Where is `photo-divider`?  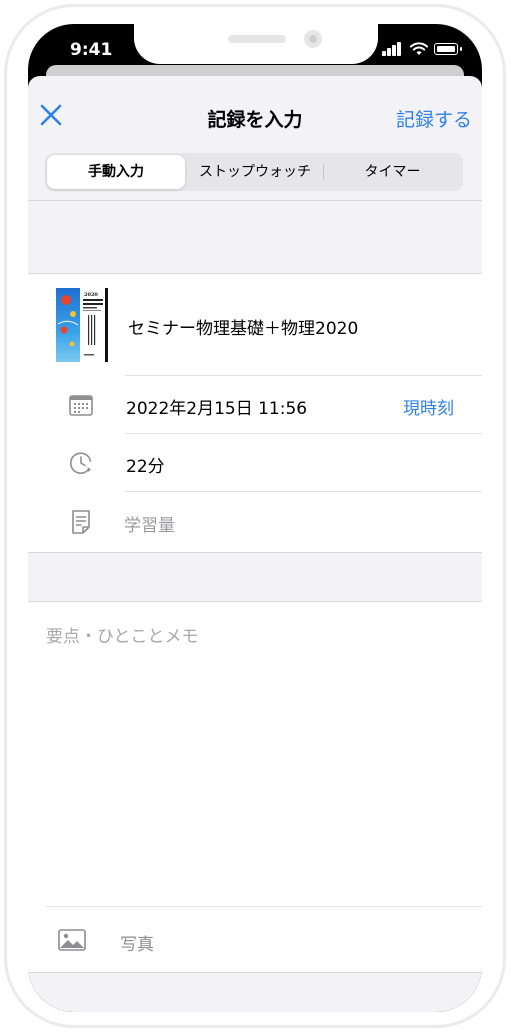
photo-divider is located at coordinates (264, 906).